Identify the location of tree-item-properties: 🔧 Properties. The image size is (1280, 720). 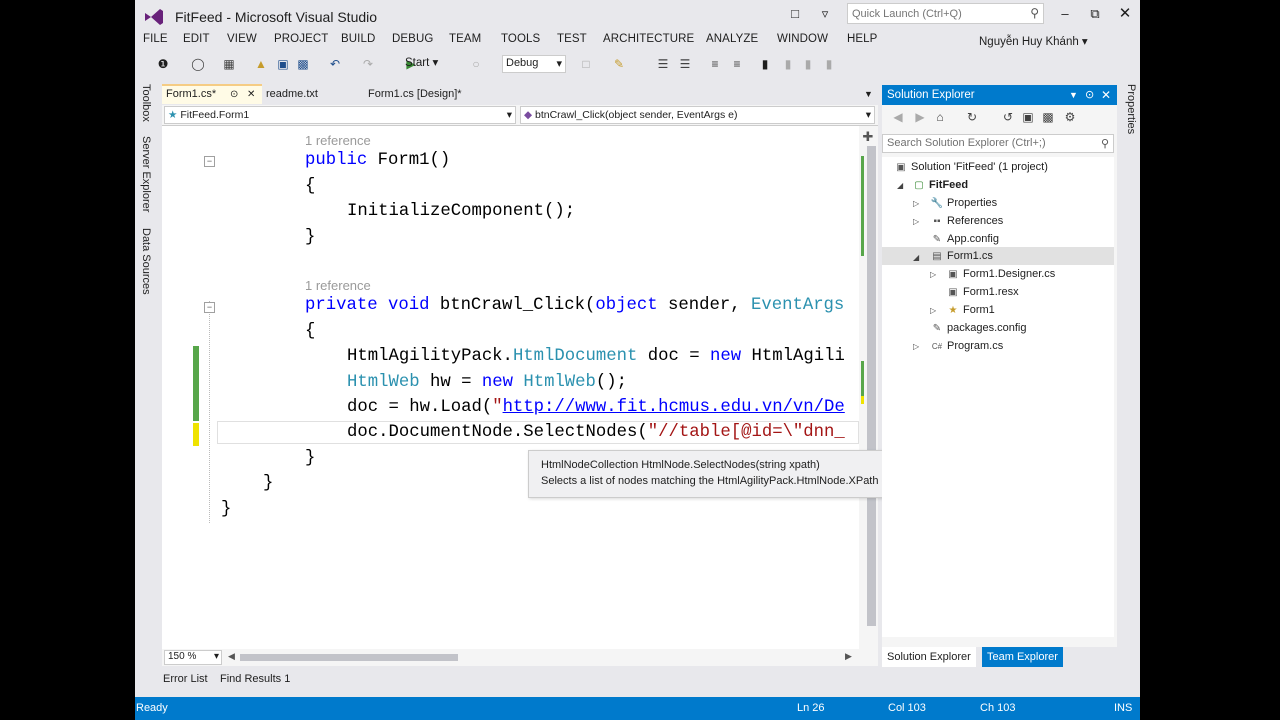
(963, 203).